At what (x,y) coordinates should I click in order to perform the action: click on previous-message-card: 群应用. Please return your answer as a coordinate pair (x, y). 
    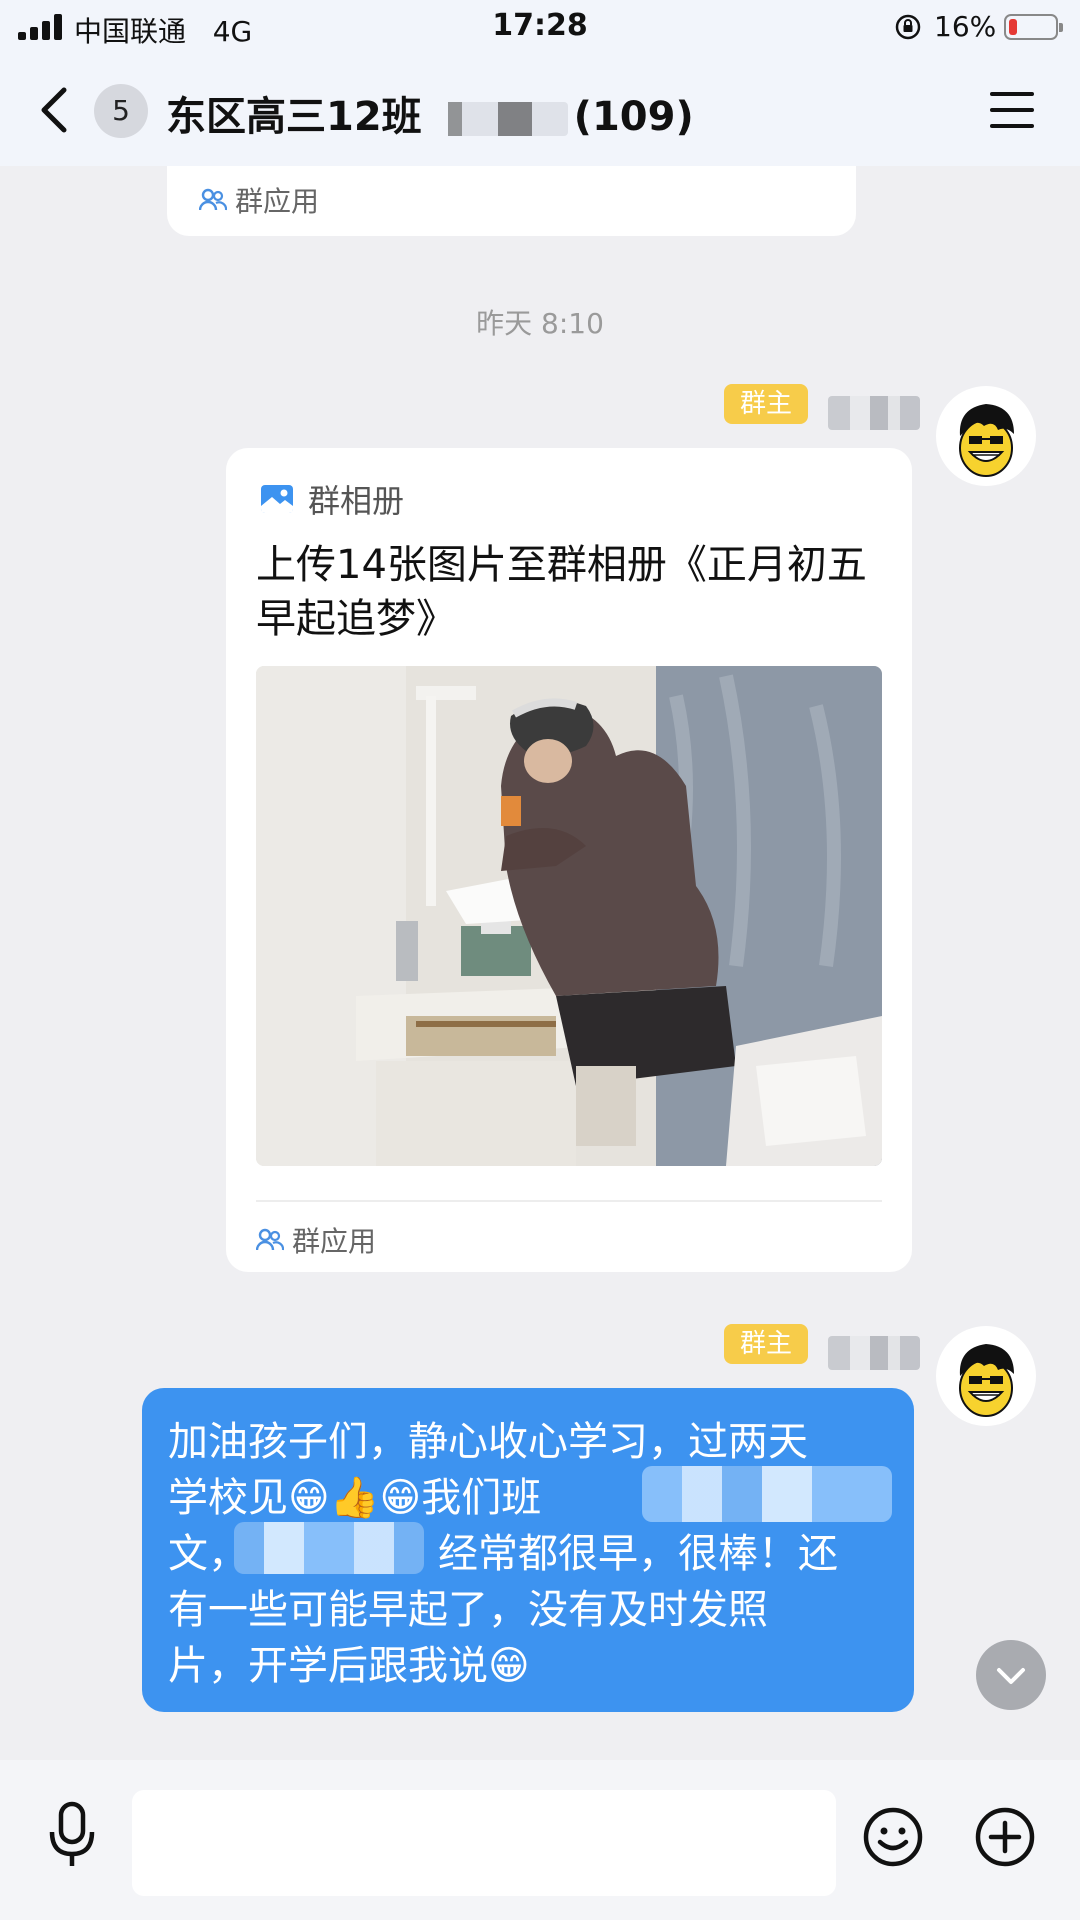
    Looking at the image, I should click on (511, 201).